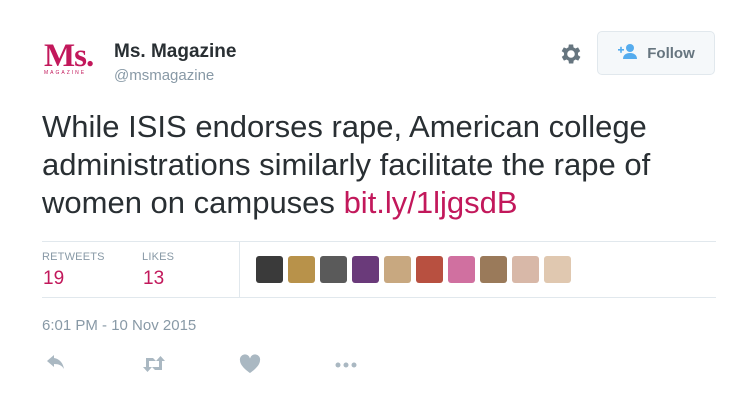 Image resolution: width=756 pixels, height=402 pixels. I want to click on reply-icon, so click(57, 365).